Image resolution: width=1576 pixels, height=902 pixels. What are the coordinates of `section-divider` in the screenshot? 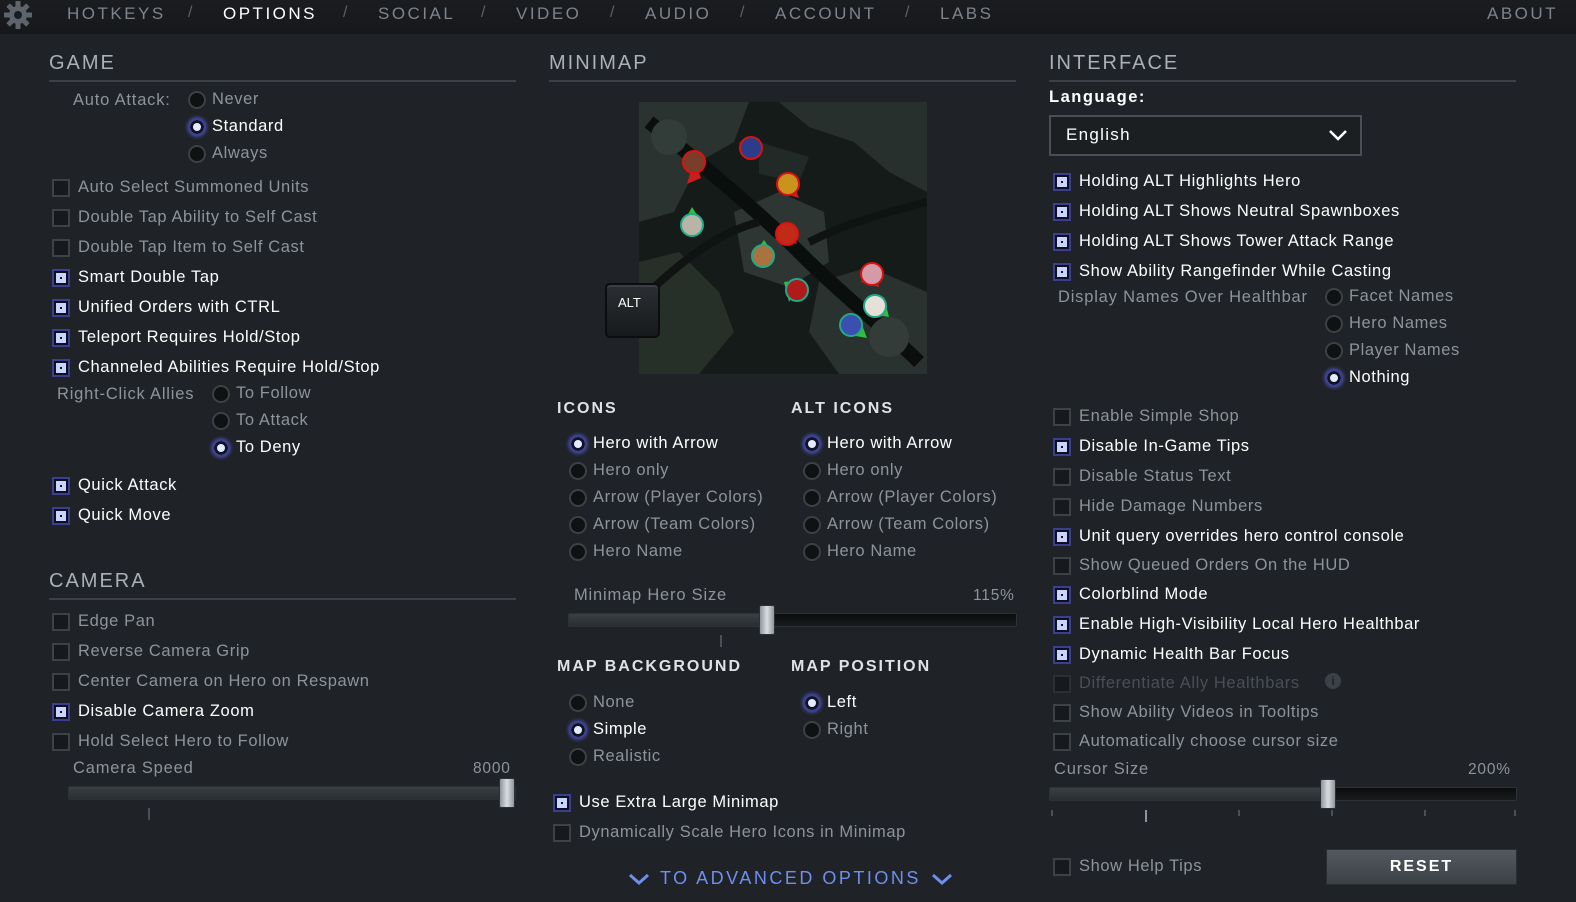 It's located at (282, 81).